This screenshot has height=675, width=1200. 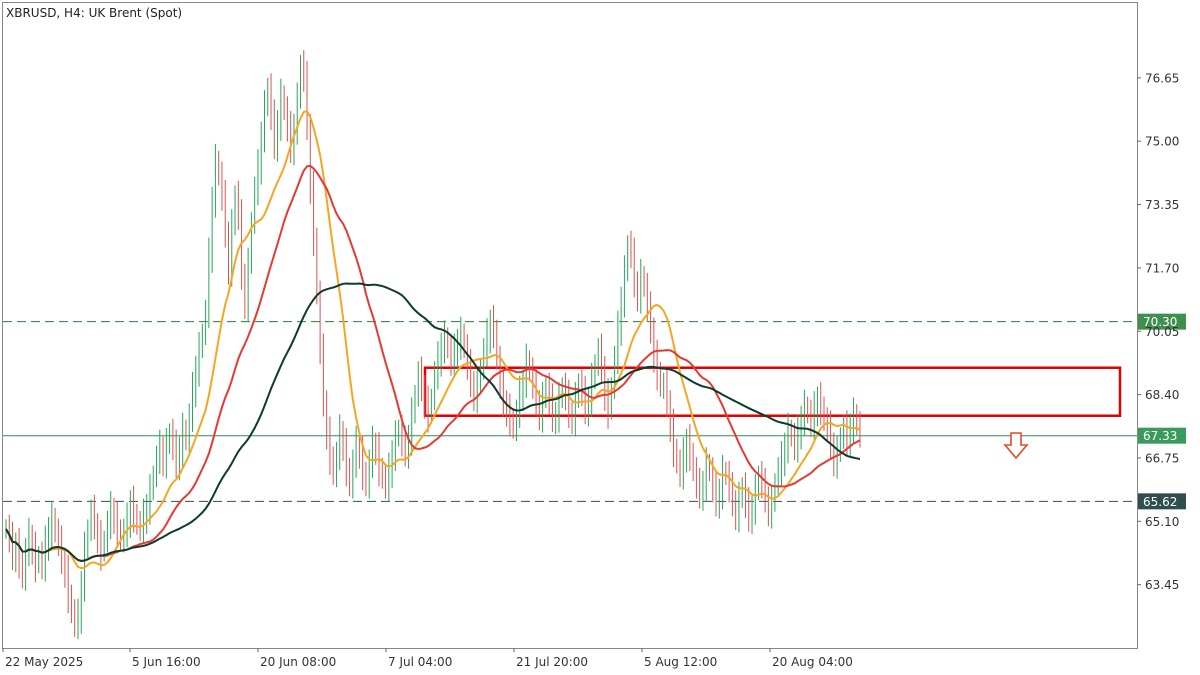 What do you see at coordinates (1162, 395) in the screenshot?
I see `y-tick-label: 68.40` at bounding box center [1162, 395].